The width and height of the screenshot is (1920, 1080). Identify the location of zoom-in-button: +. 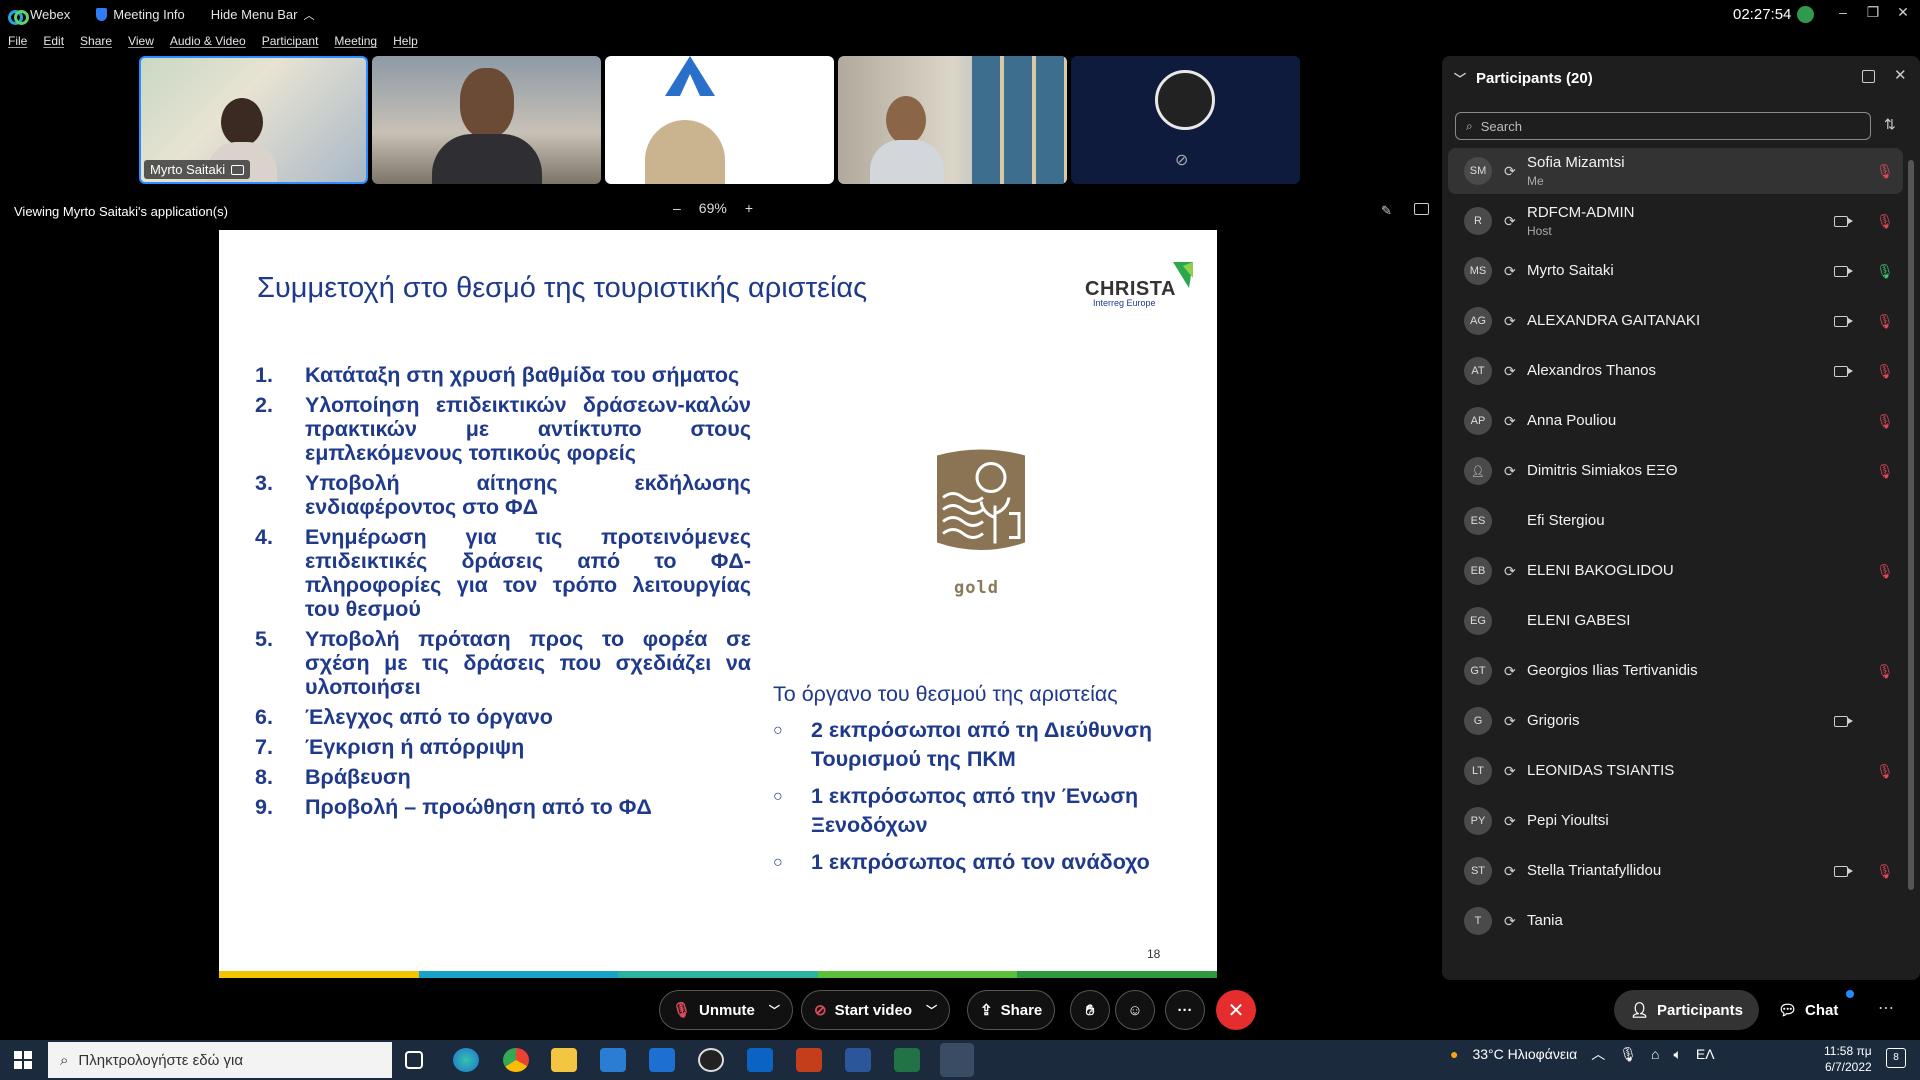
(749, 208).